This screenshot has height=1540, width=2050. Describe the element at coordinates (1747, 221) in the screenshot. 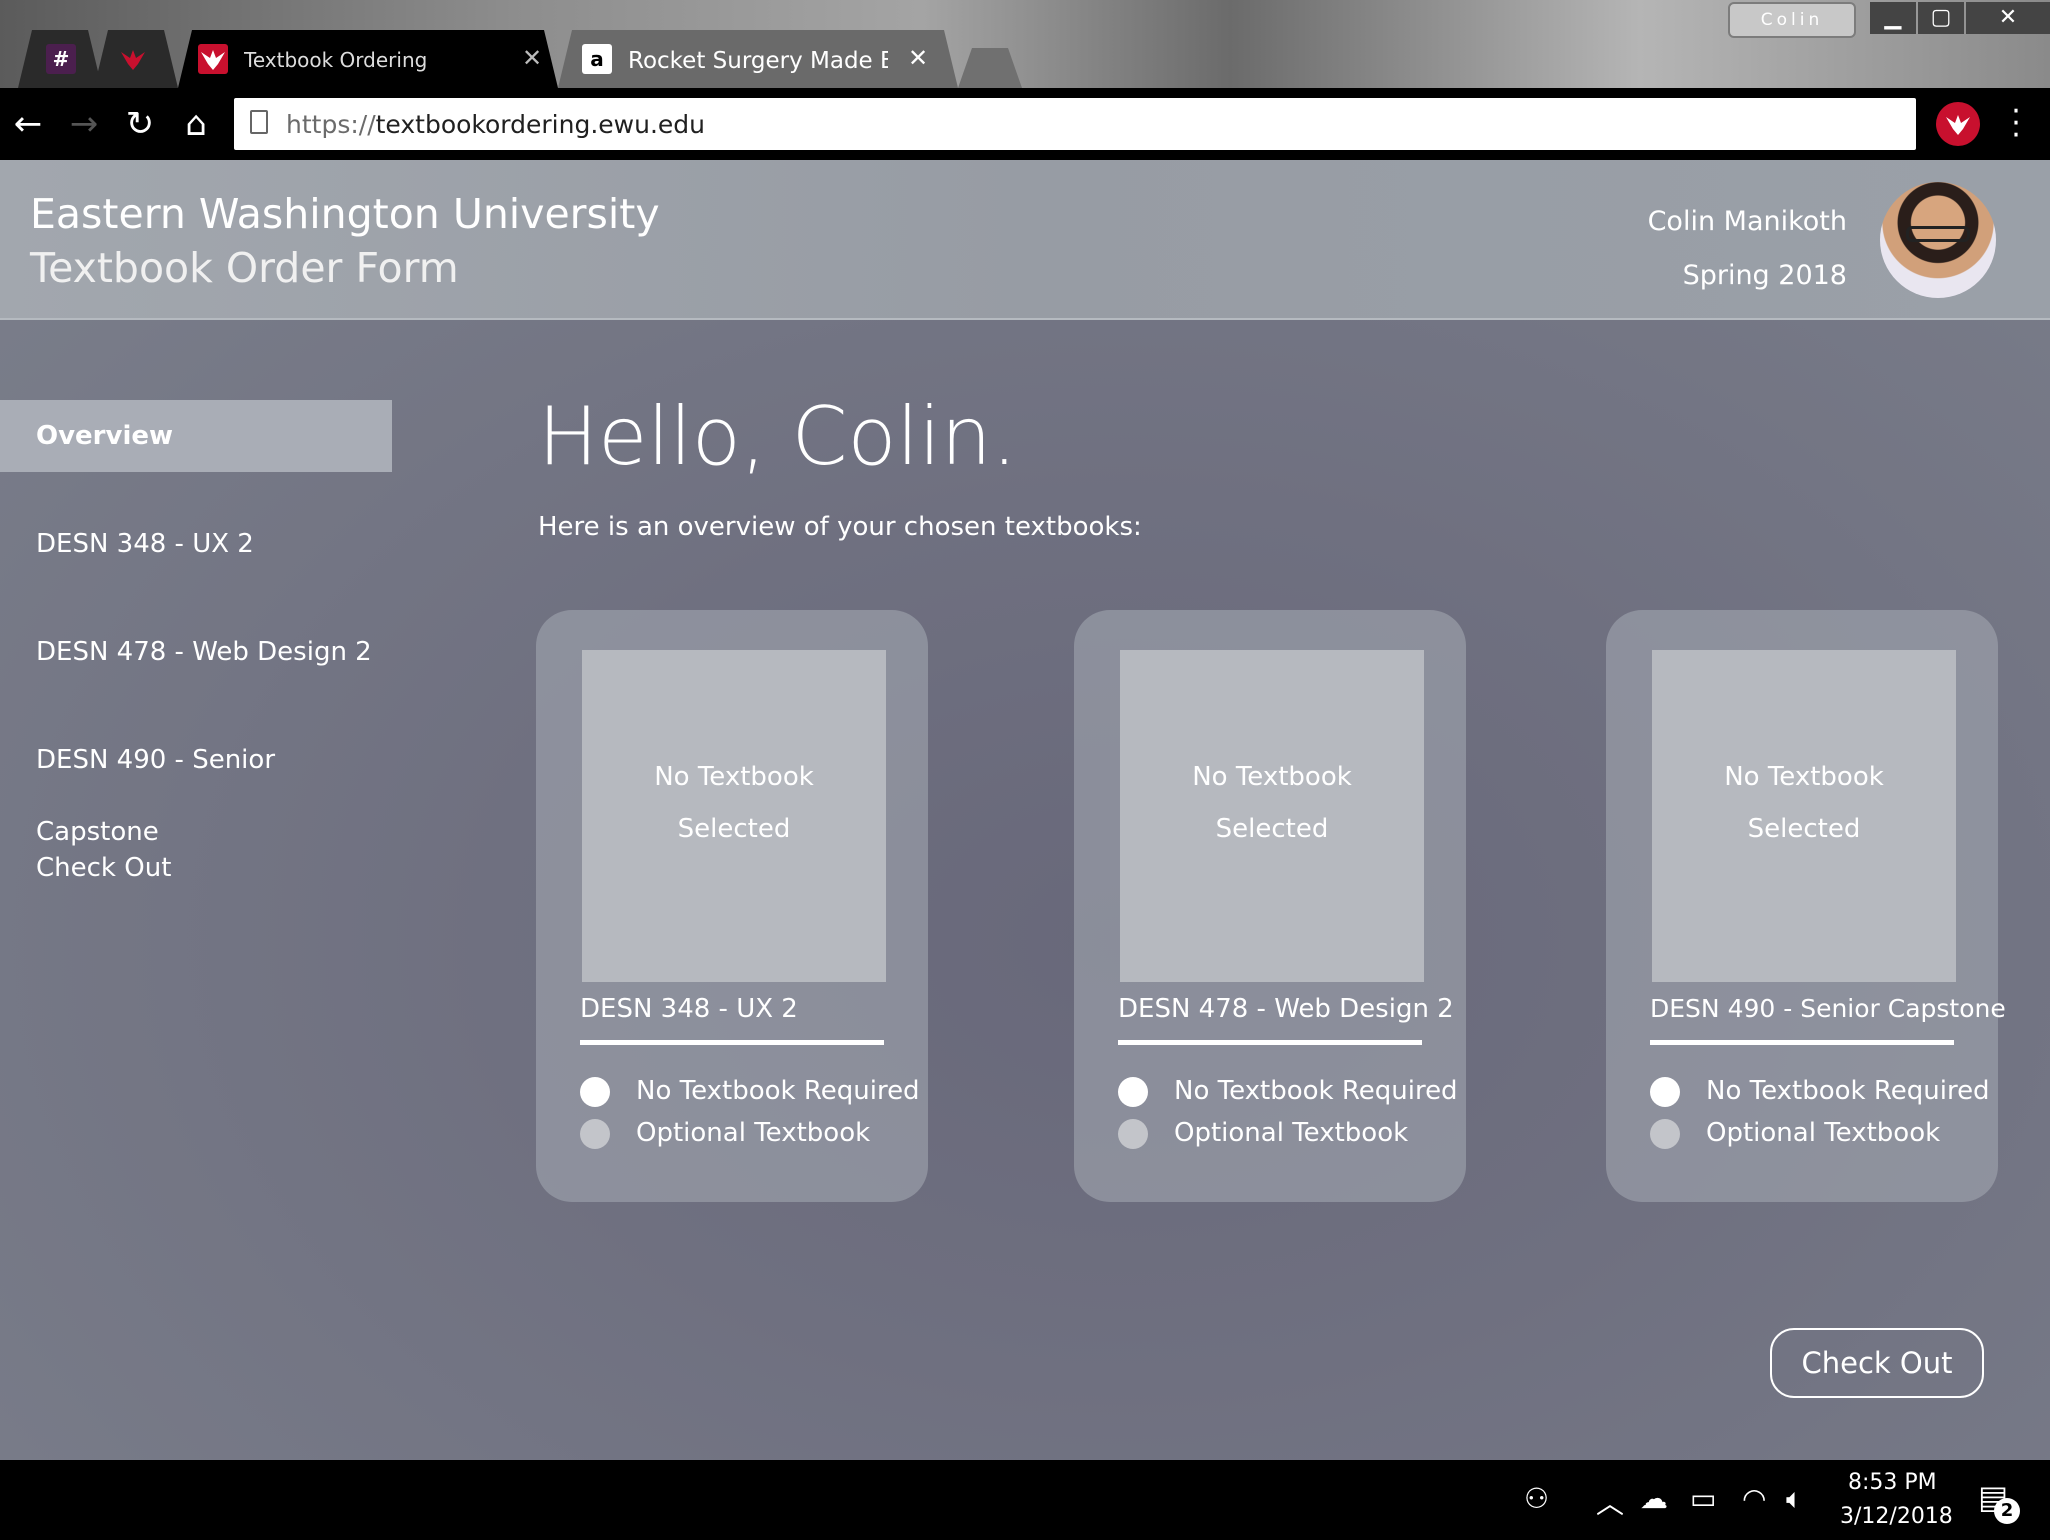

I see `user-name: Colin Manikoth` at that location.